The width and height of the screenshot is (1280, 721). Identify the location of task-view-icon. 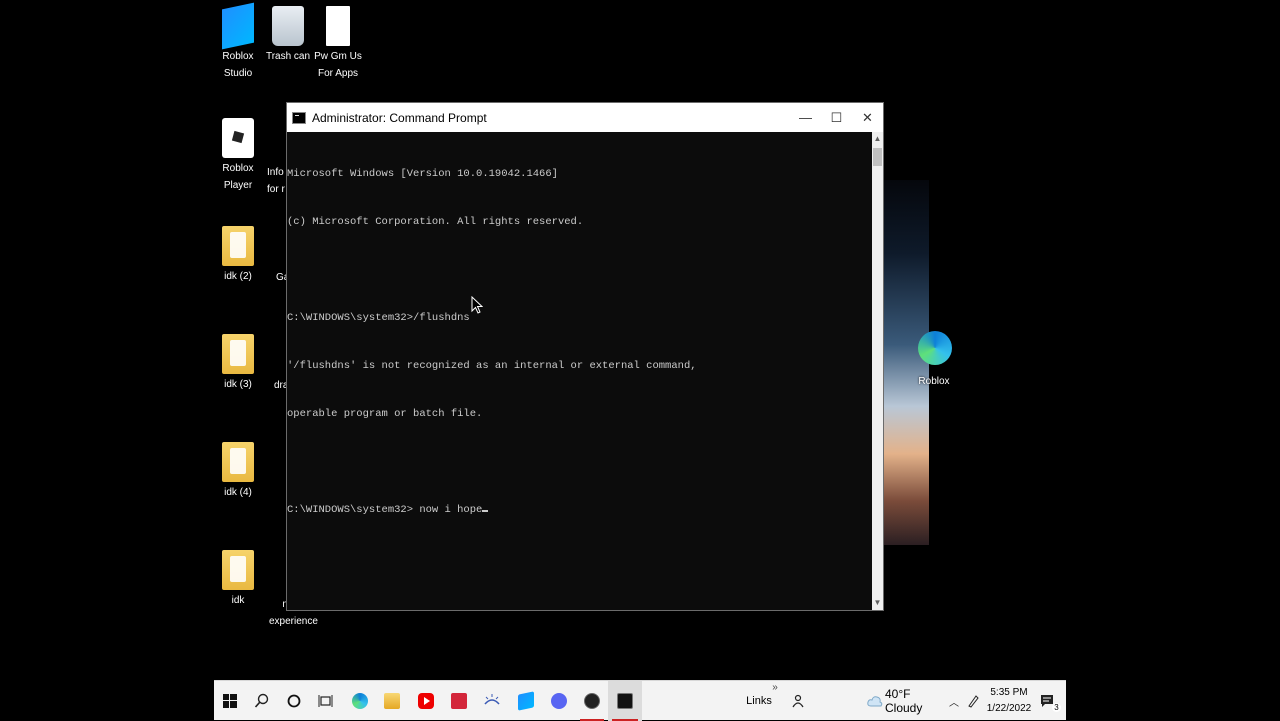
(325, 701).